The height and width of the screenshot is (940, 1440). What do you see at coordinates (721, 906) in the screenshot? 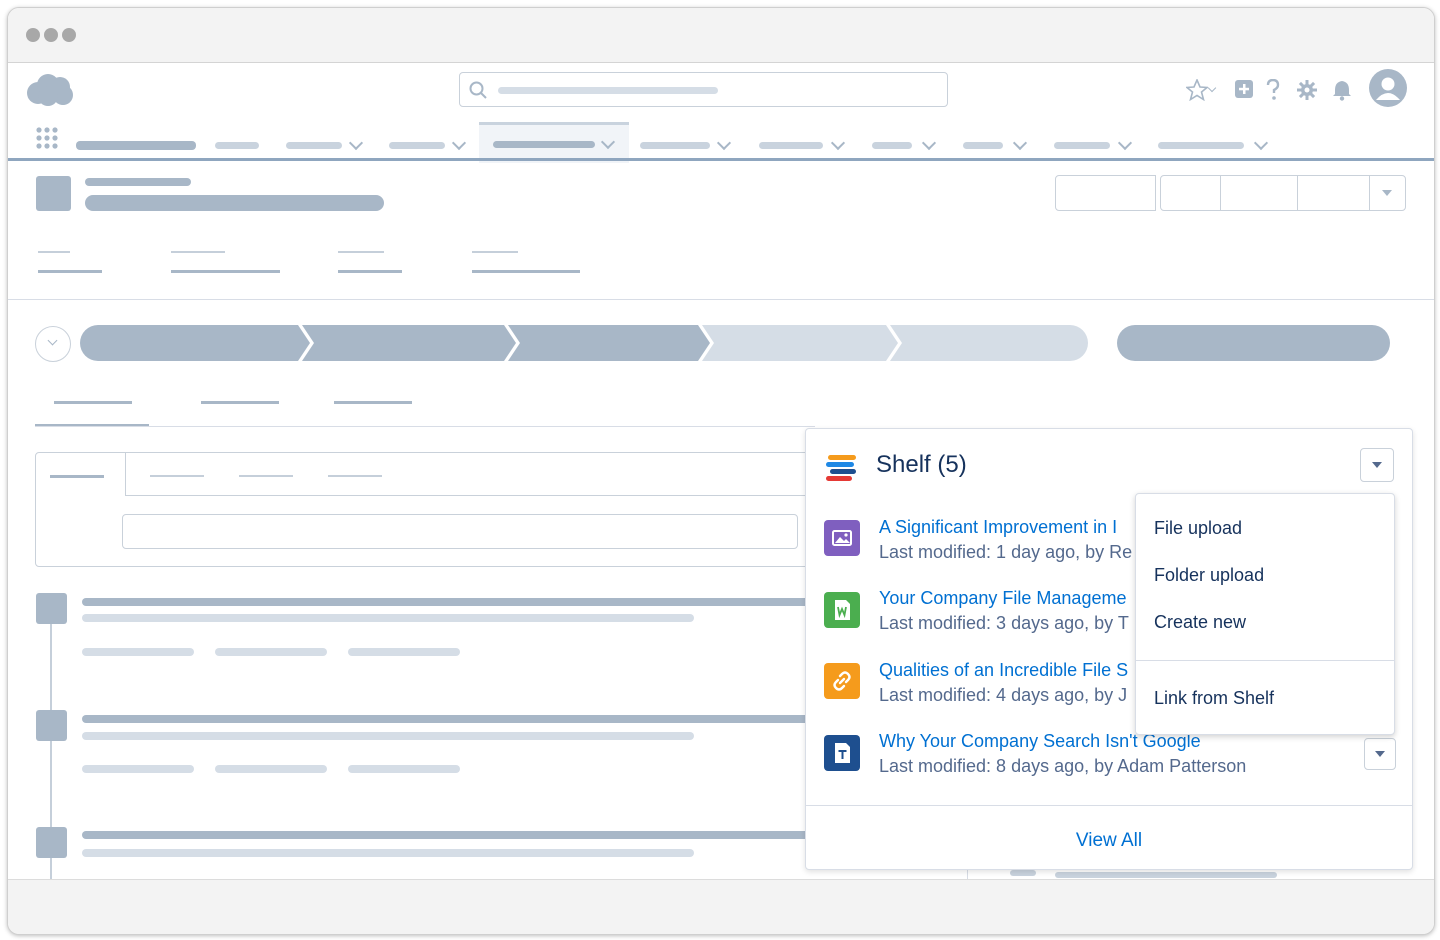
I see `window-bottom-bar` at bounding box center [721, 906].